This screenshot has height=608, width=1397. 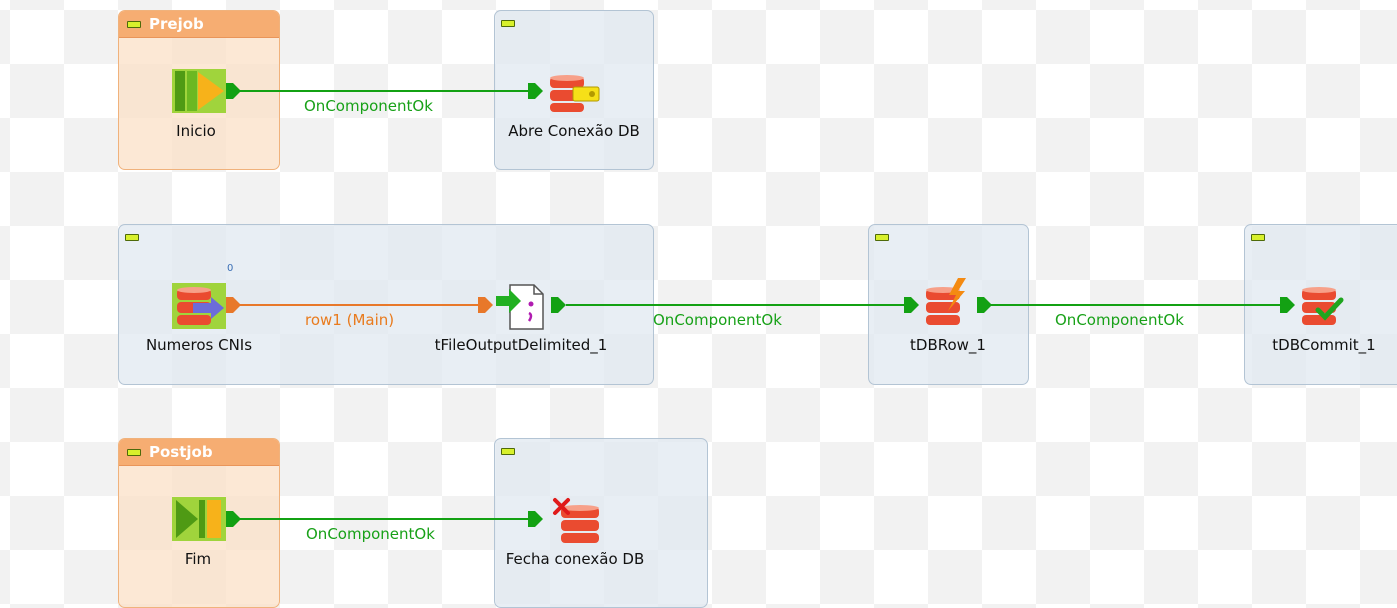 What do you see at coordinates (230, 268) in the screenshot?
I see `component-counter-badge: 0` at bounding box center [230, 268].